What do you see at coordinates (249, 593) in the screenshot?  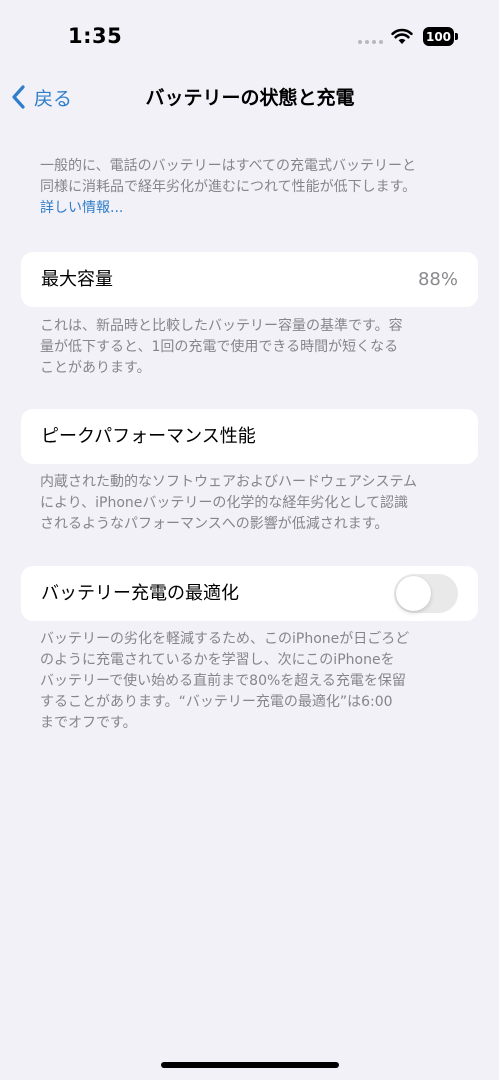 I see `optimized-charging-row: バッテリー充電の最適化` at bounding box center [249, 593].